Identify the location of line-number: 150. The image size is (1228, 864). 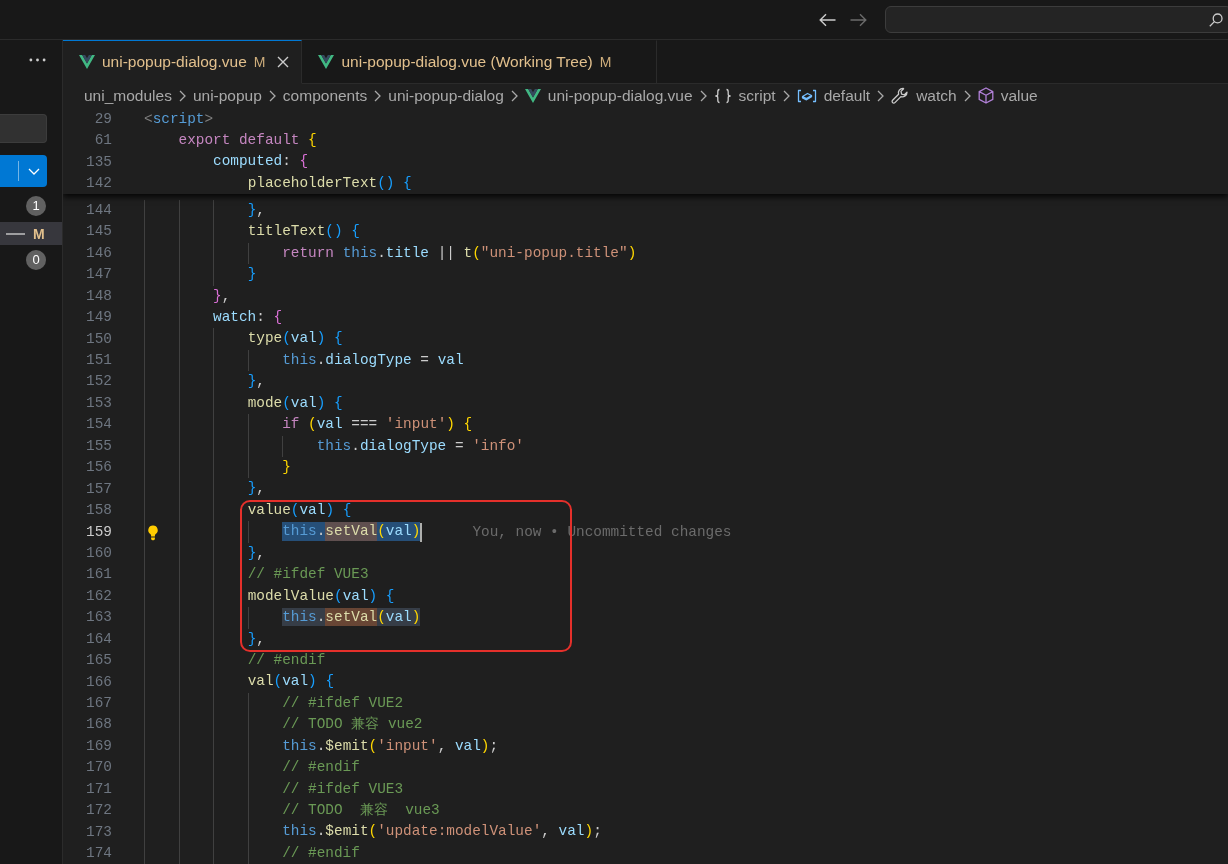
(98, 339).